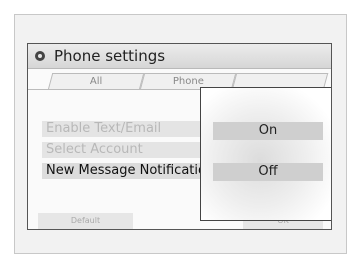 Image resolution: width=361 pixels, height=268 pixels. Describe the element at coordinates (188, 81) in the screenshot. I see `tab-phone-label: Phone` at that location.